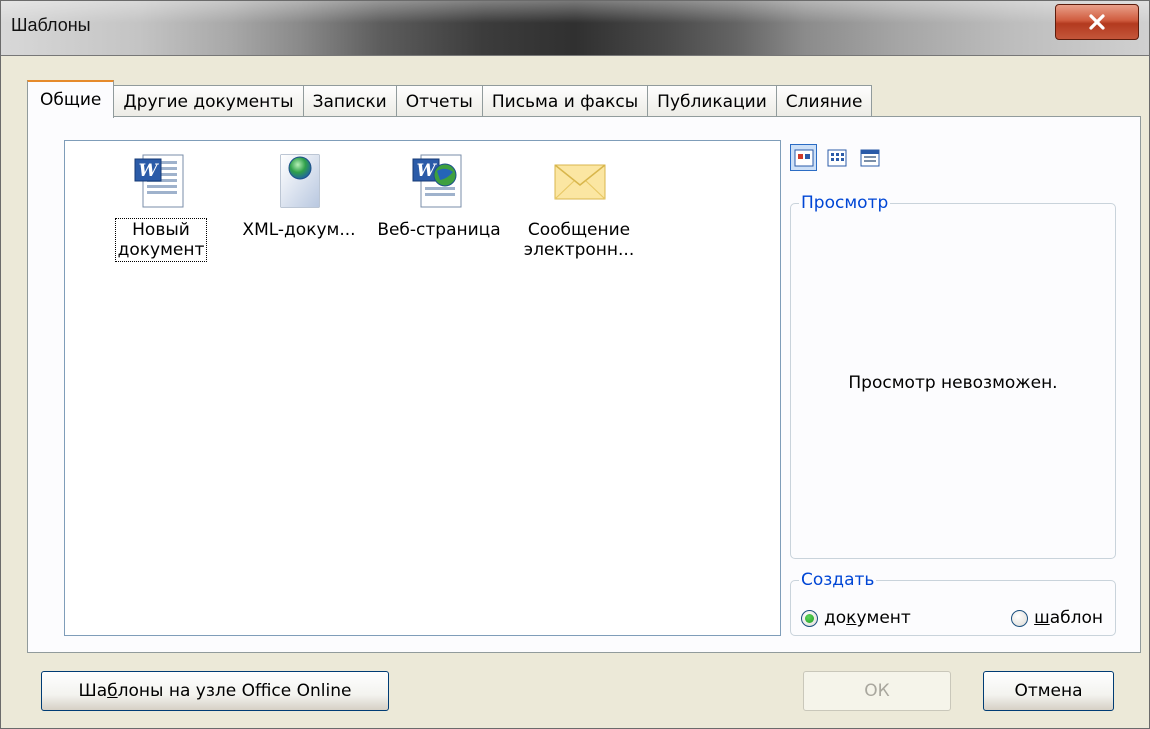 The width and height of the screenshot is (1150, 729). What do you see at coordinates (1068, 618) in the screenshot?
I see `create-template-label: шаблон` at bounding box center [1068, 618].